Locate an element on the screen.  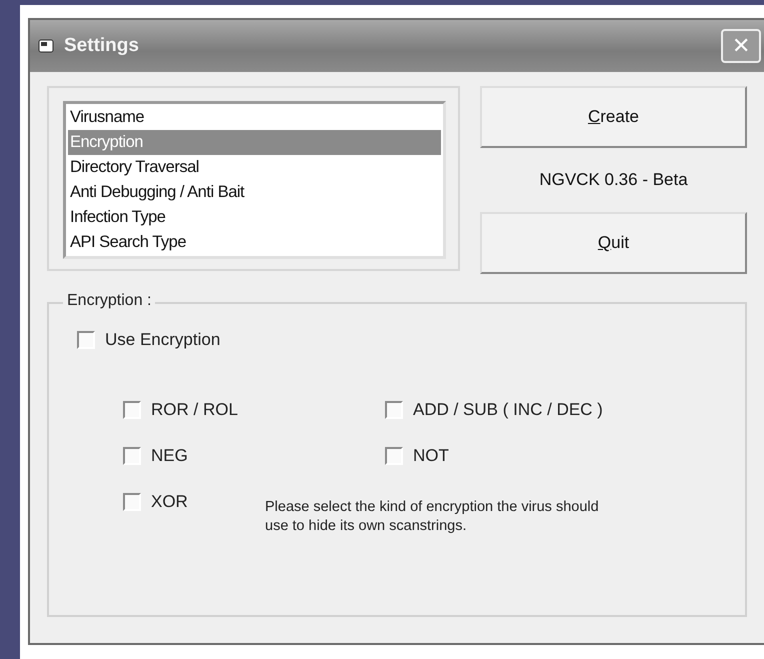
group-title: Encryption : is located at coordinates (109, 301).